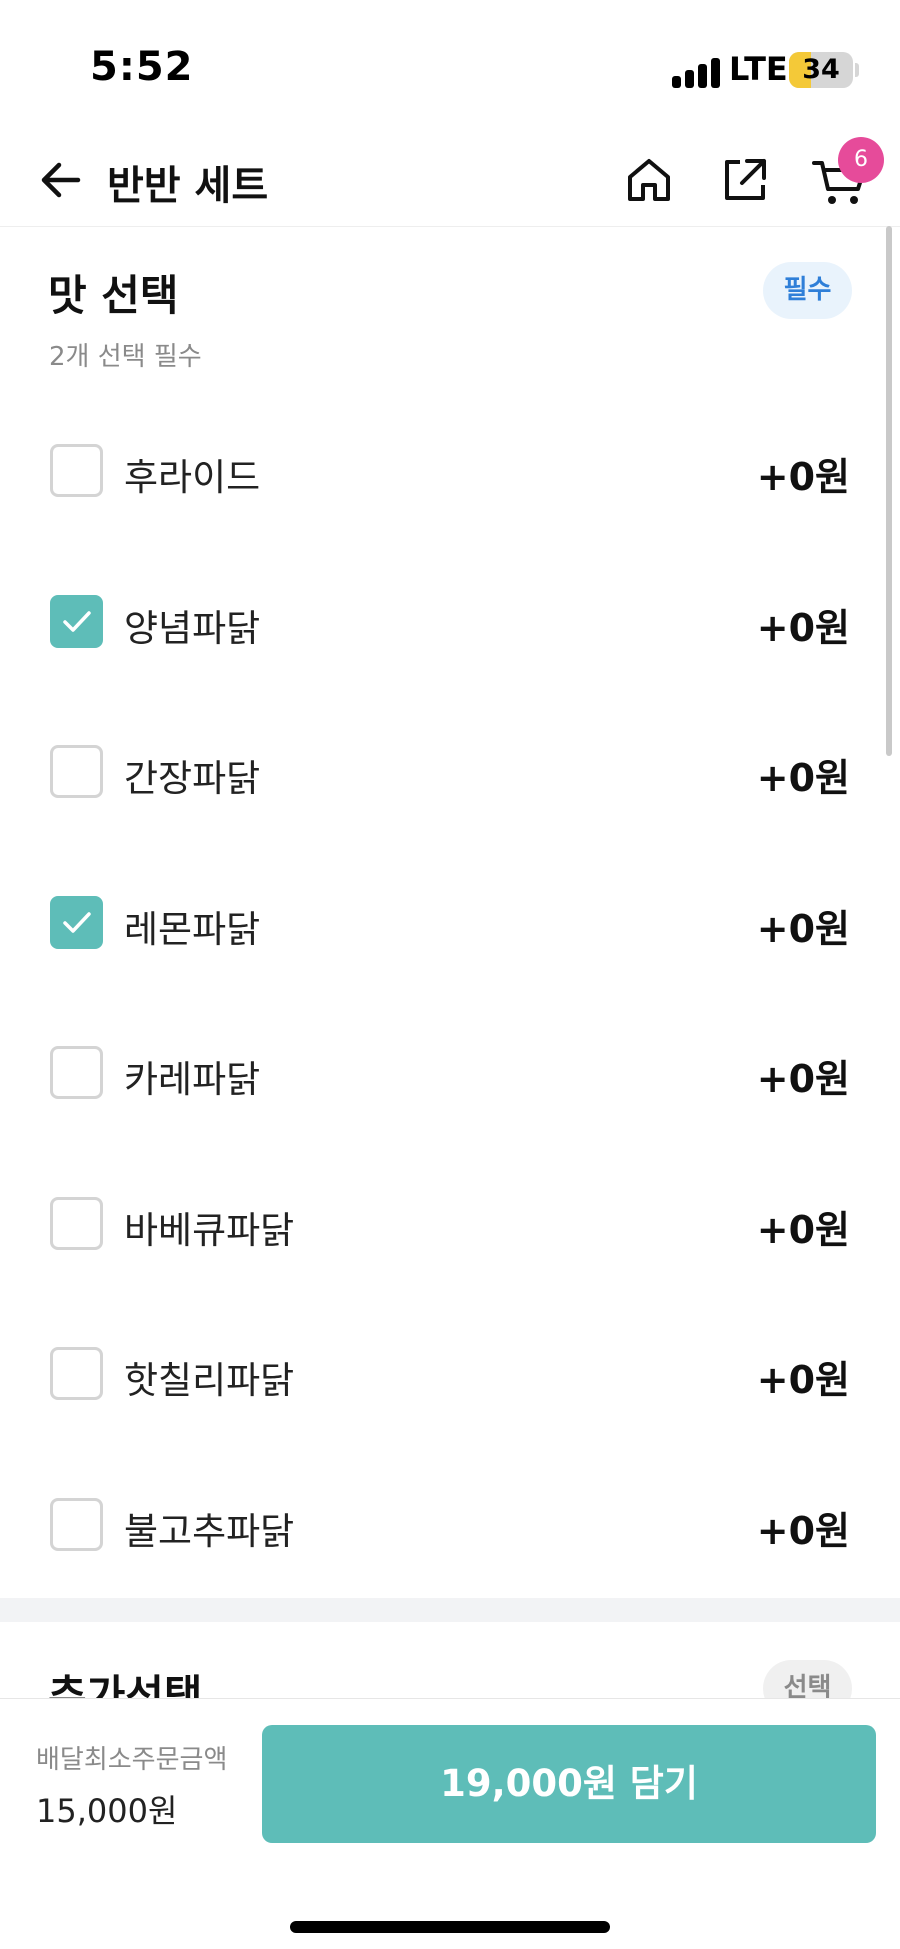 The height and width of the screenshot is (1949, 900). What do you see at coordinates (450, 1524) in the screenshot?
I see `option-row: 불고추파닭 +0원` at bounding box center [450, 1524].